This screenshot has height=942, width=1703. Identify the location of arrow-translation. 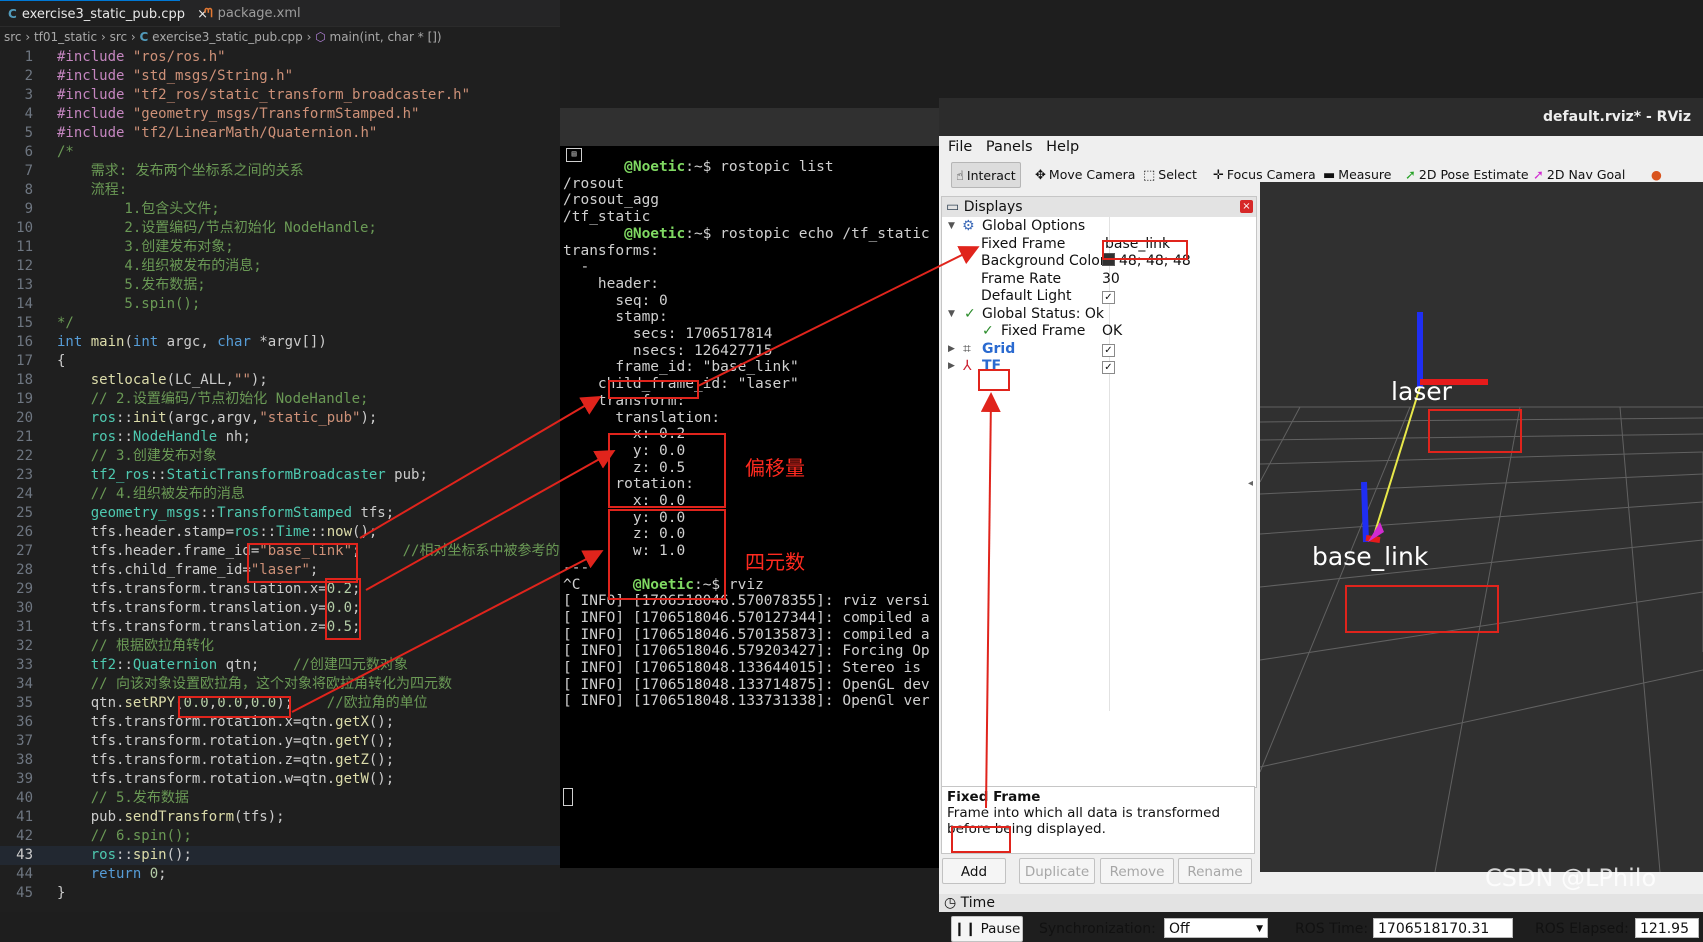
(490, 520).